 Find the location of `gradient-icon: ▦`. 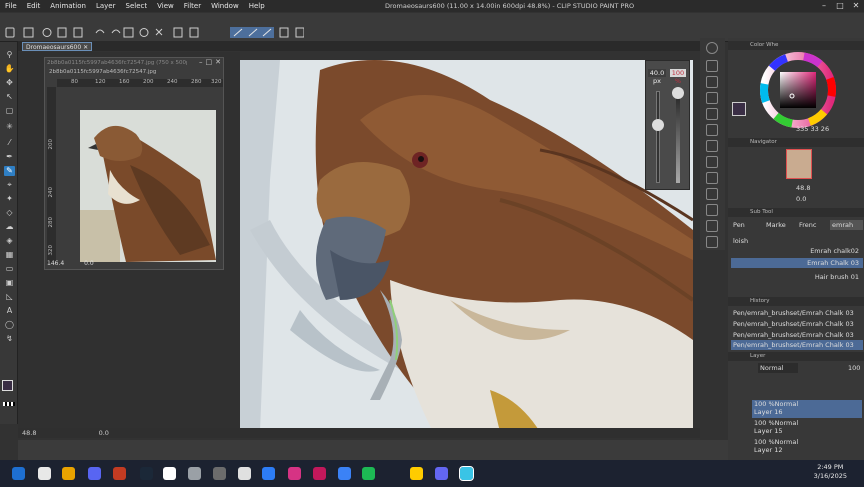

gradient-icon: ▦ is located at coordinates (9, 255).